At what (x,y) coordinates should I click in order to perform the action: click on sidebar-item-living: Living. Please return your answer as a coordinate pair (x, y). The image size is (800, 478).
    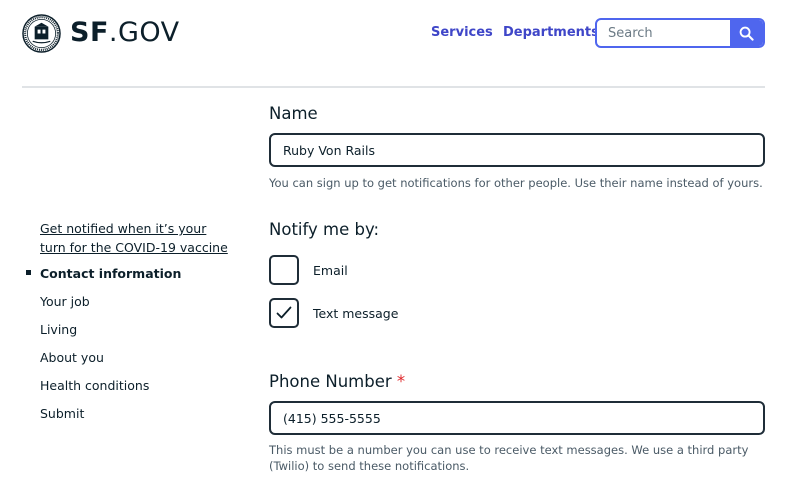
    Looking at the image, I should click on (58, 329).